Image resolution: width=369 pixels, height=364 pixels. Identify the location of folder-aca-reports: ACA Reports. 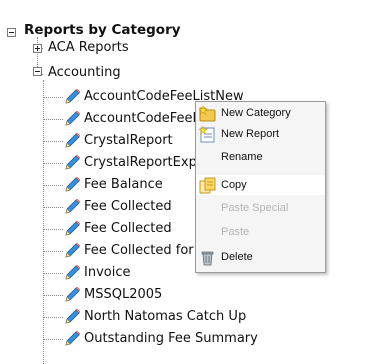
(88, 48).